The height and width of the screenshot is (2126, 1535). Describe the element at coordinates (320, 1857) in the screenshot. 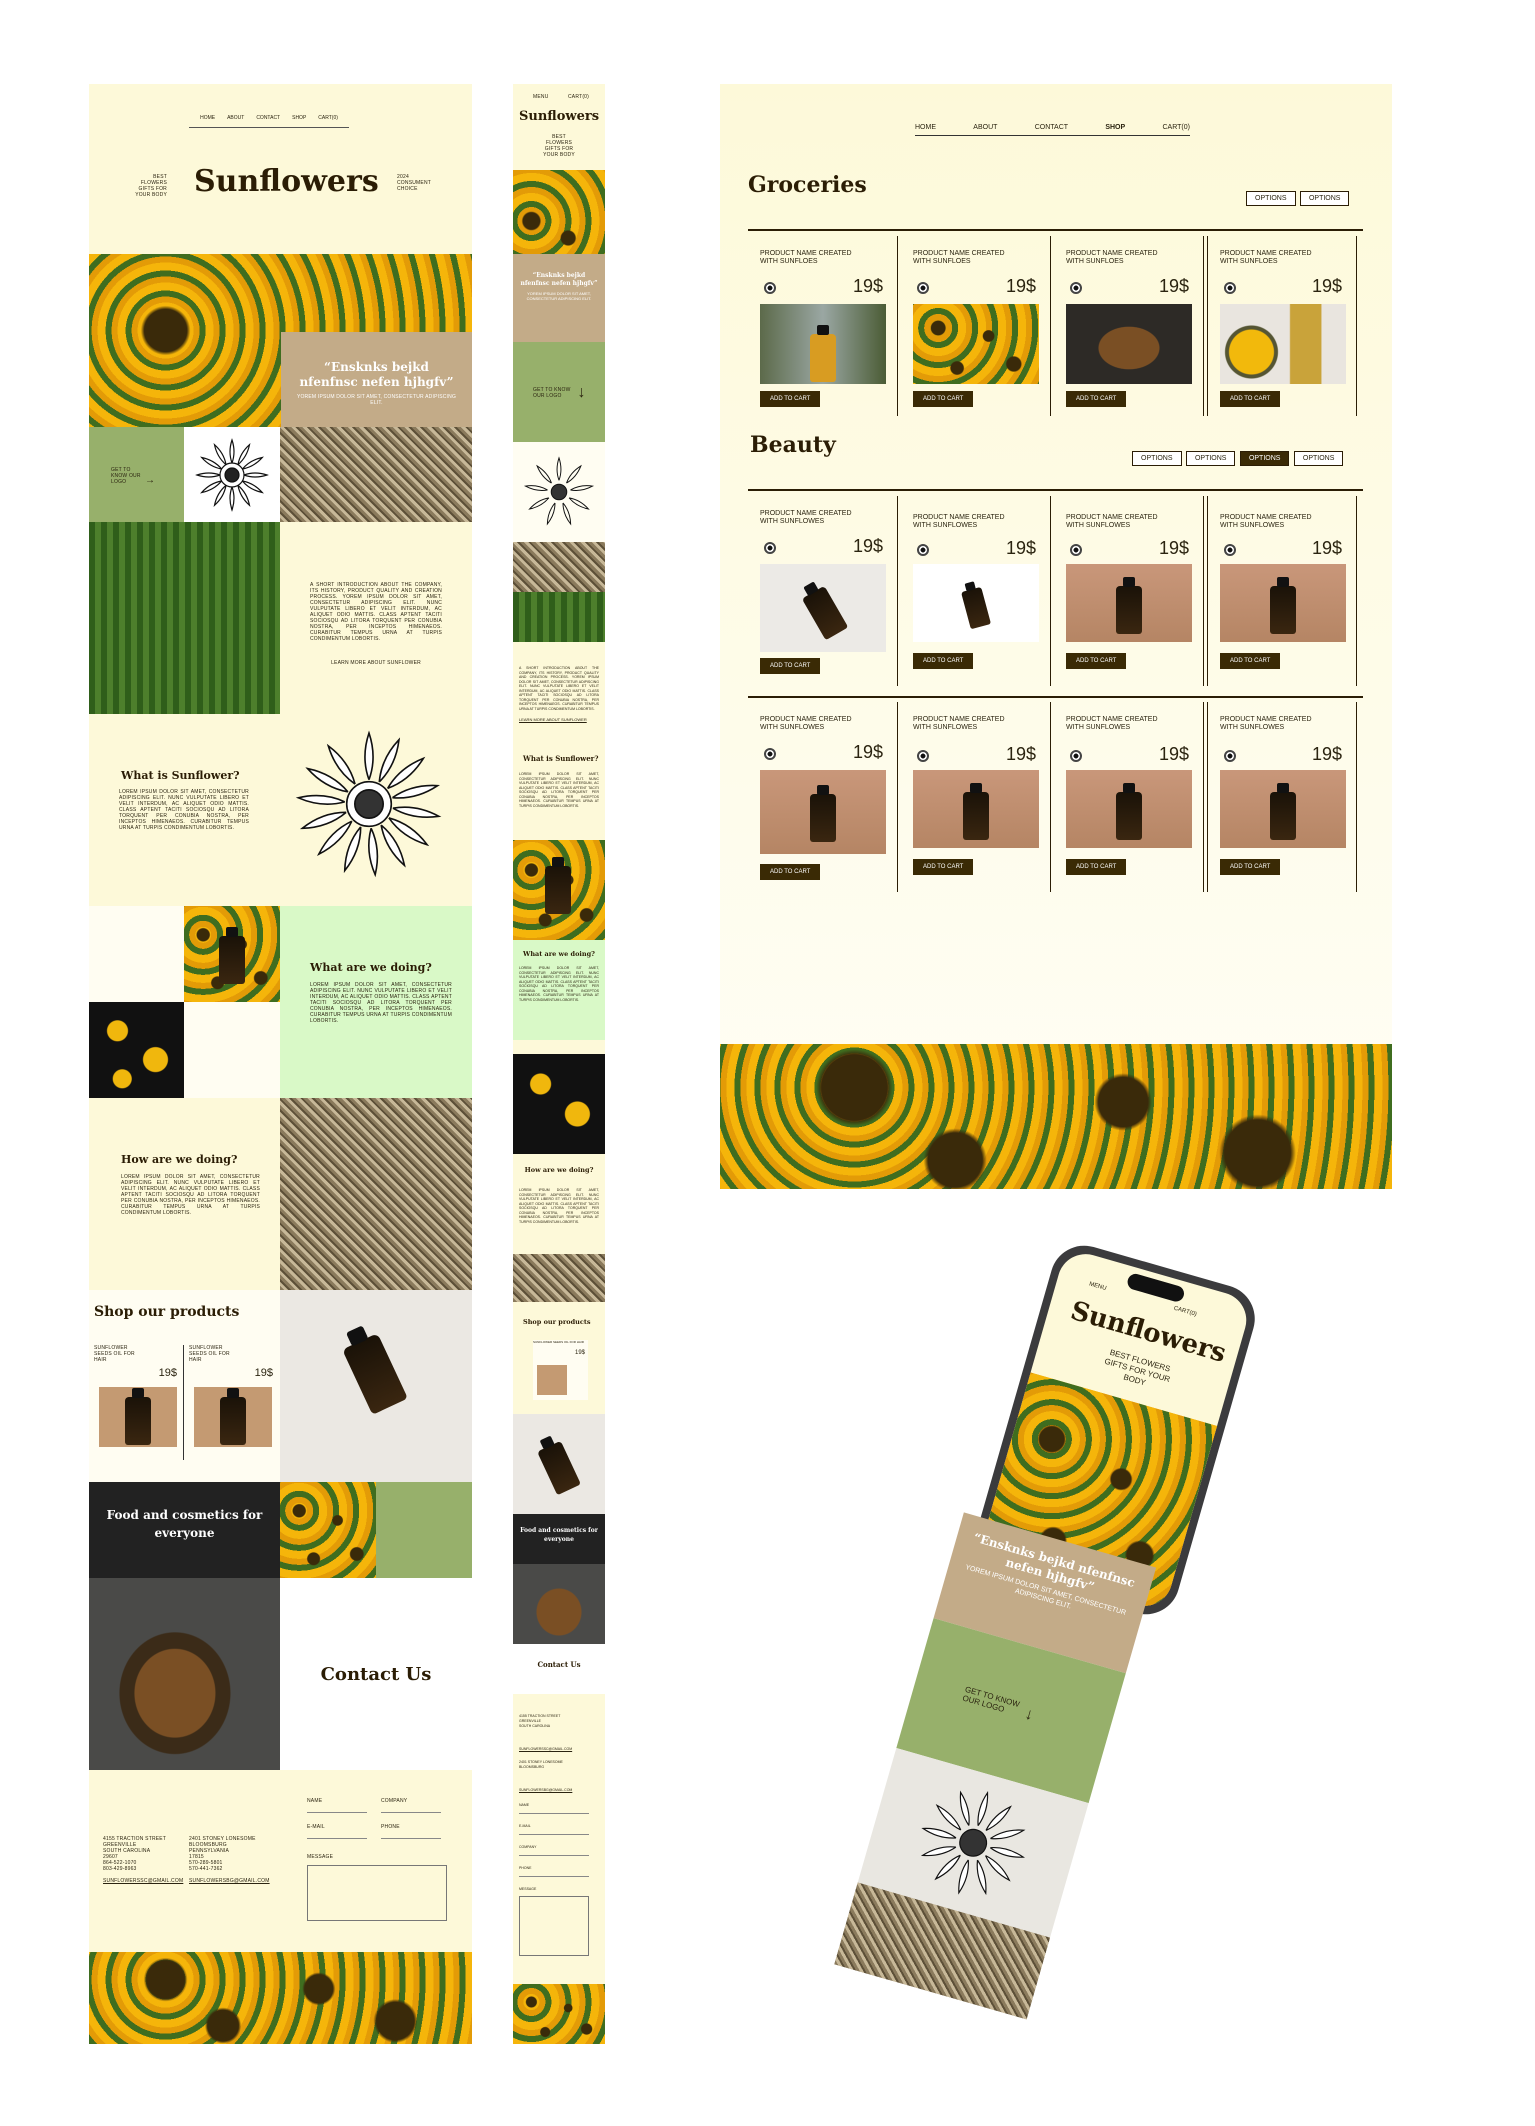

I see `message-label: MESSAGE` at that location.